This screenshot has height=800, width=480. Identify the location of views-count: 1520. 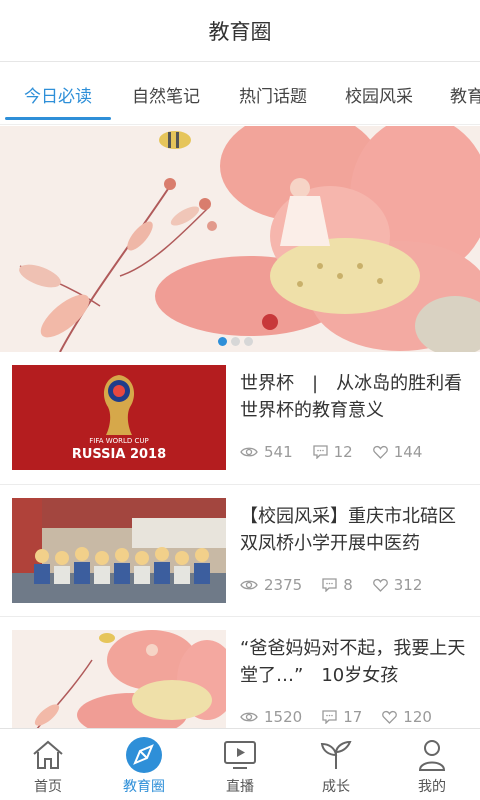
(271, 717).